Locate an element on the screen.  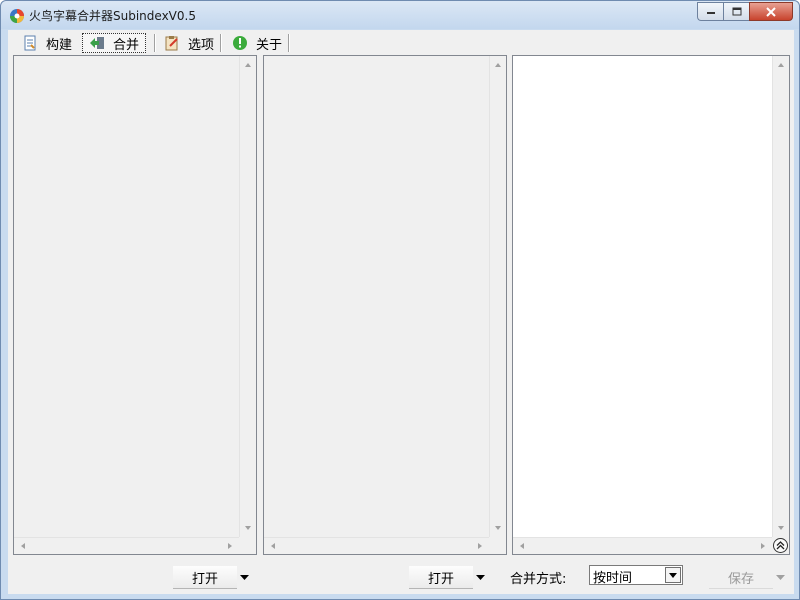
options-clipboard-icon is located at coordinates (171, 43).